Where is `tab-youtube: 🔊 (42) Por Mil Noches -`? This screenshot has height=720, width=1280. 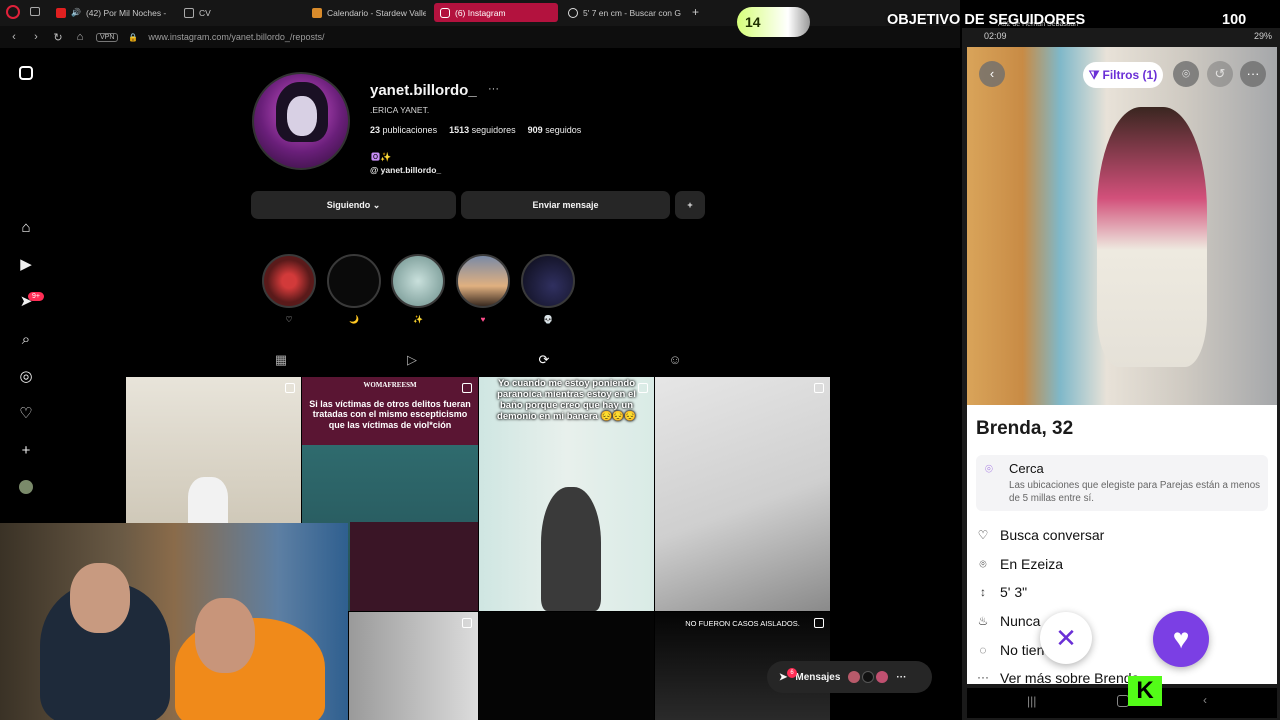 tab-youtube: 🔊 (42) Por Mil Noches - is located at coordinates (111, 12).